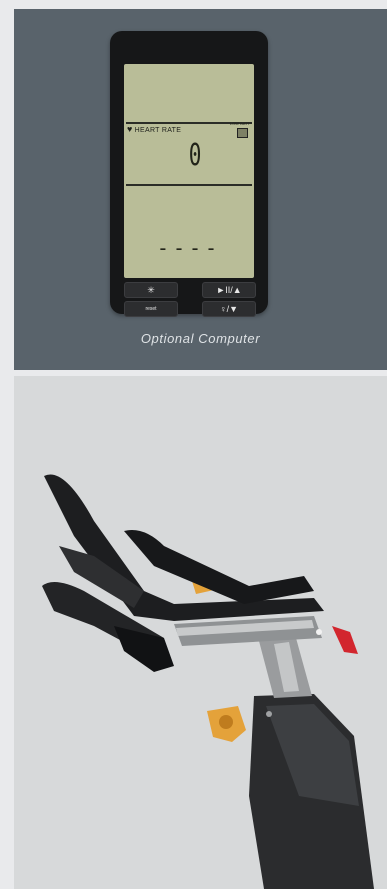 The height and width of the screenshot is (889, 387). Describe the element at coordinates (151, 290) in the screenshot. I see `light-button: ✳` at that location.